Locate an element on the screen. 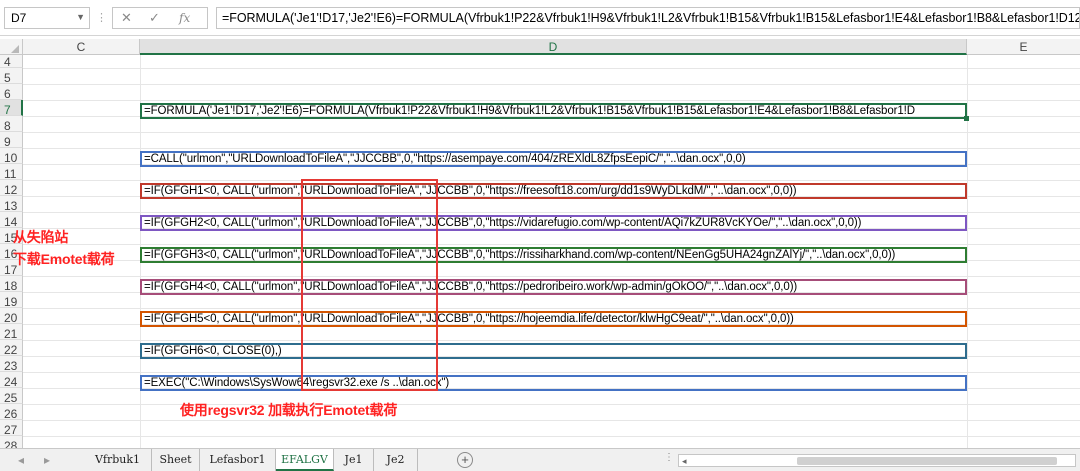 The height and width of the screenshot is (471, 1080). name-box-value: D7 is located at coordinates (19, 18).